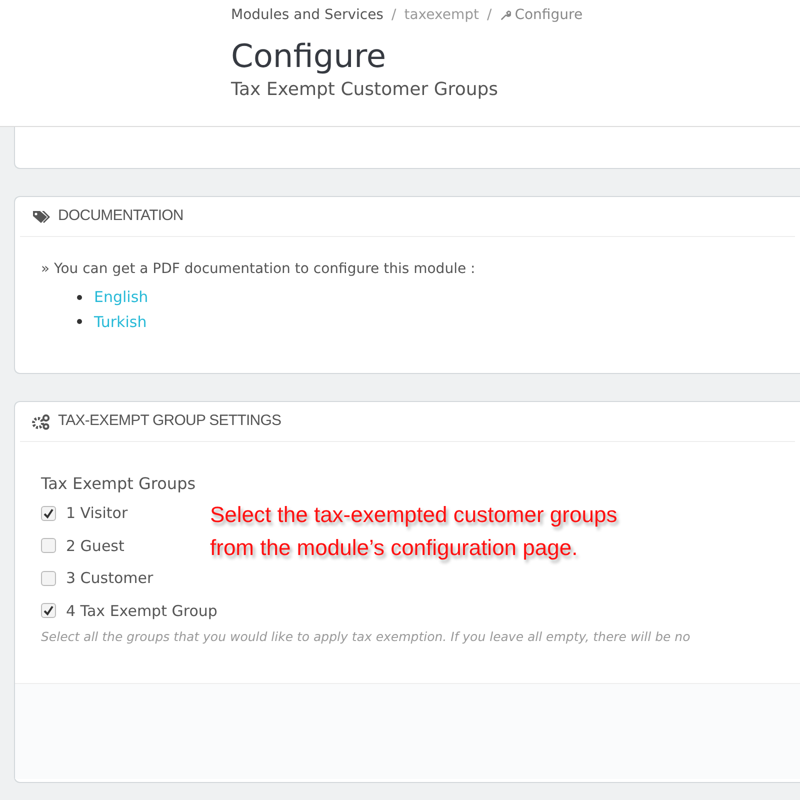 This screenshot has width=800, height=800. I want to click on page-subtitle: Tax Exempt Customer Groups, so click(365, 90).